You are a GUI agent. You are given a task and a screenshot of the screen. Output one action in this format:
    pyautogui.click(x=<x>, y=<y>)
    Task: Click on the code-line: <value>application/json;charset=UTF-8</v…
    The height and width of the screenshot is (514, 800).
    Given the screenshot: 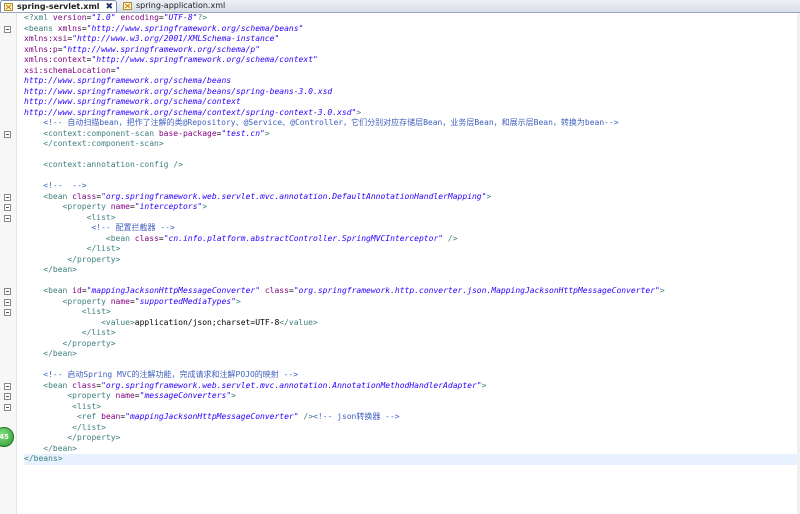 What is the action you would take?
    pyautogui.click(x=412, y=323)
    